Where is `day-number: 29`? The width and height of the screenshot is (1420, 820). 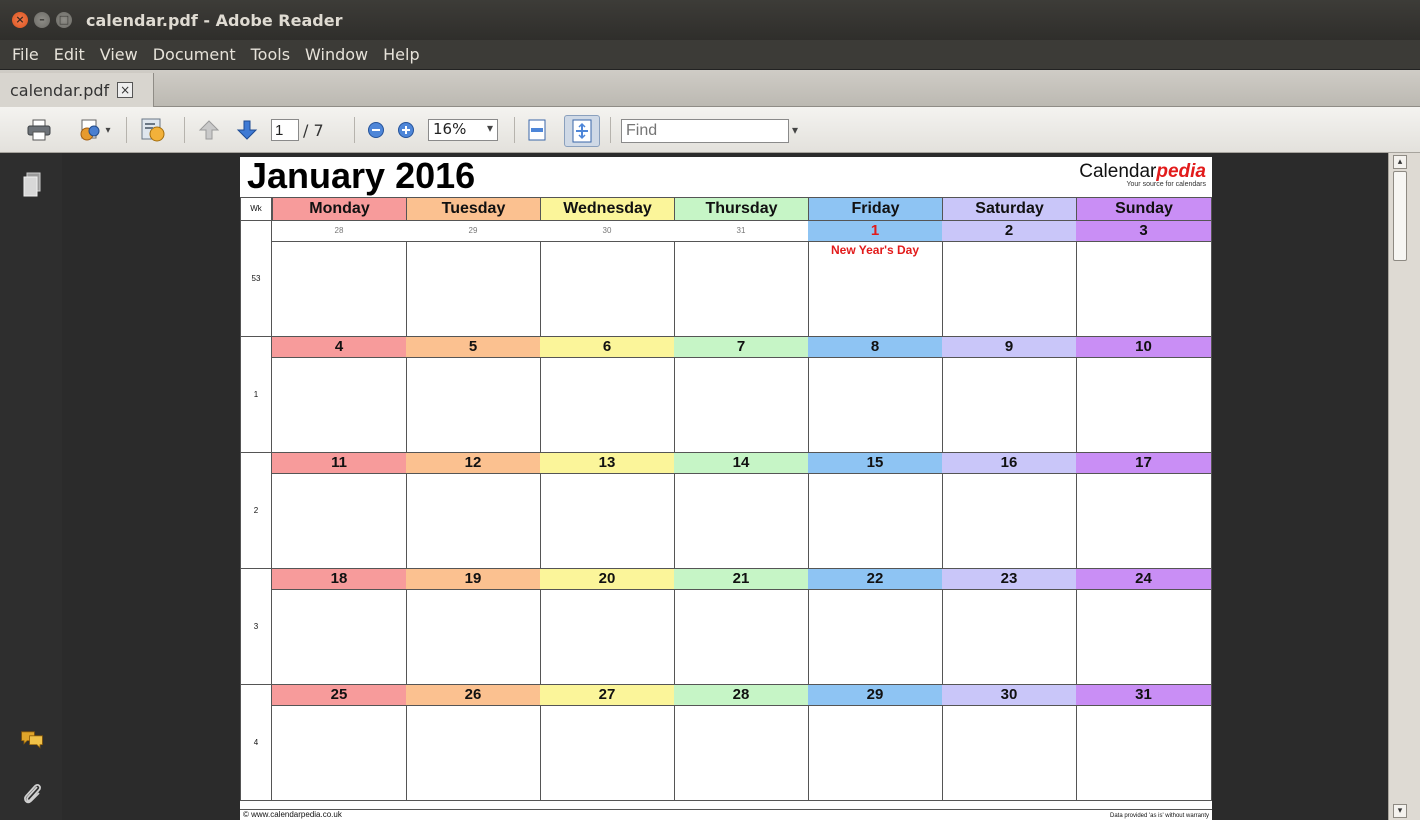 day-number: 29 is located at coordinates (473, 231).